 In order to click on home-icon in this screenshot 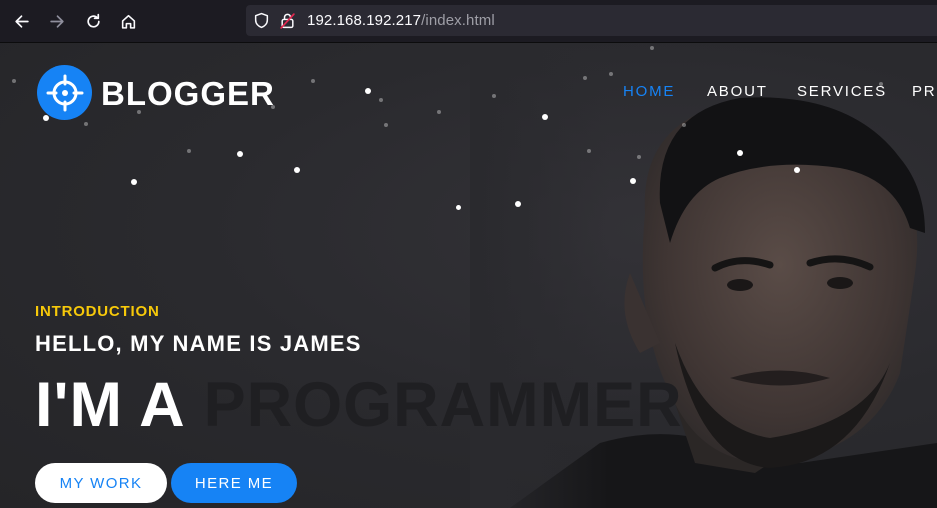, I will do `click(128, 21)`.